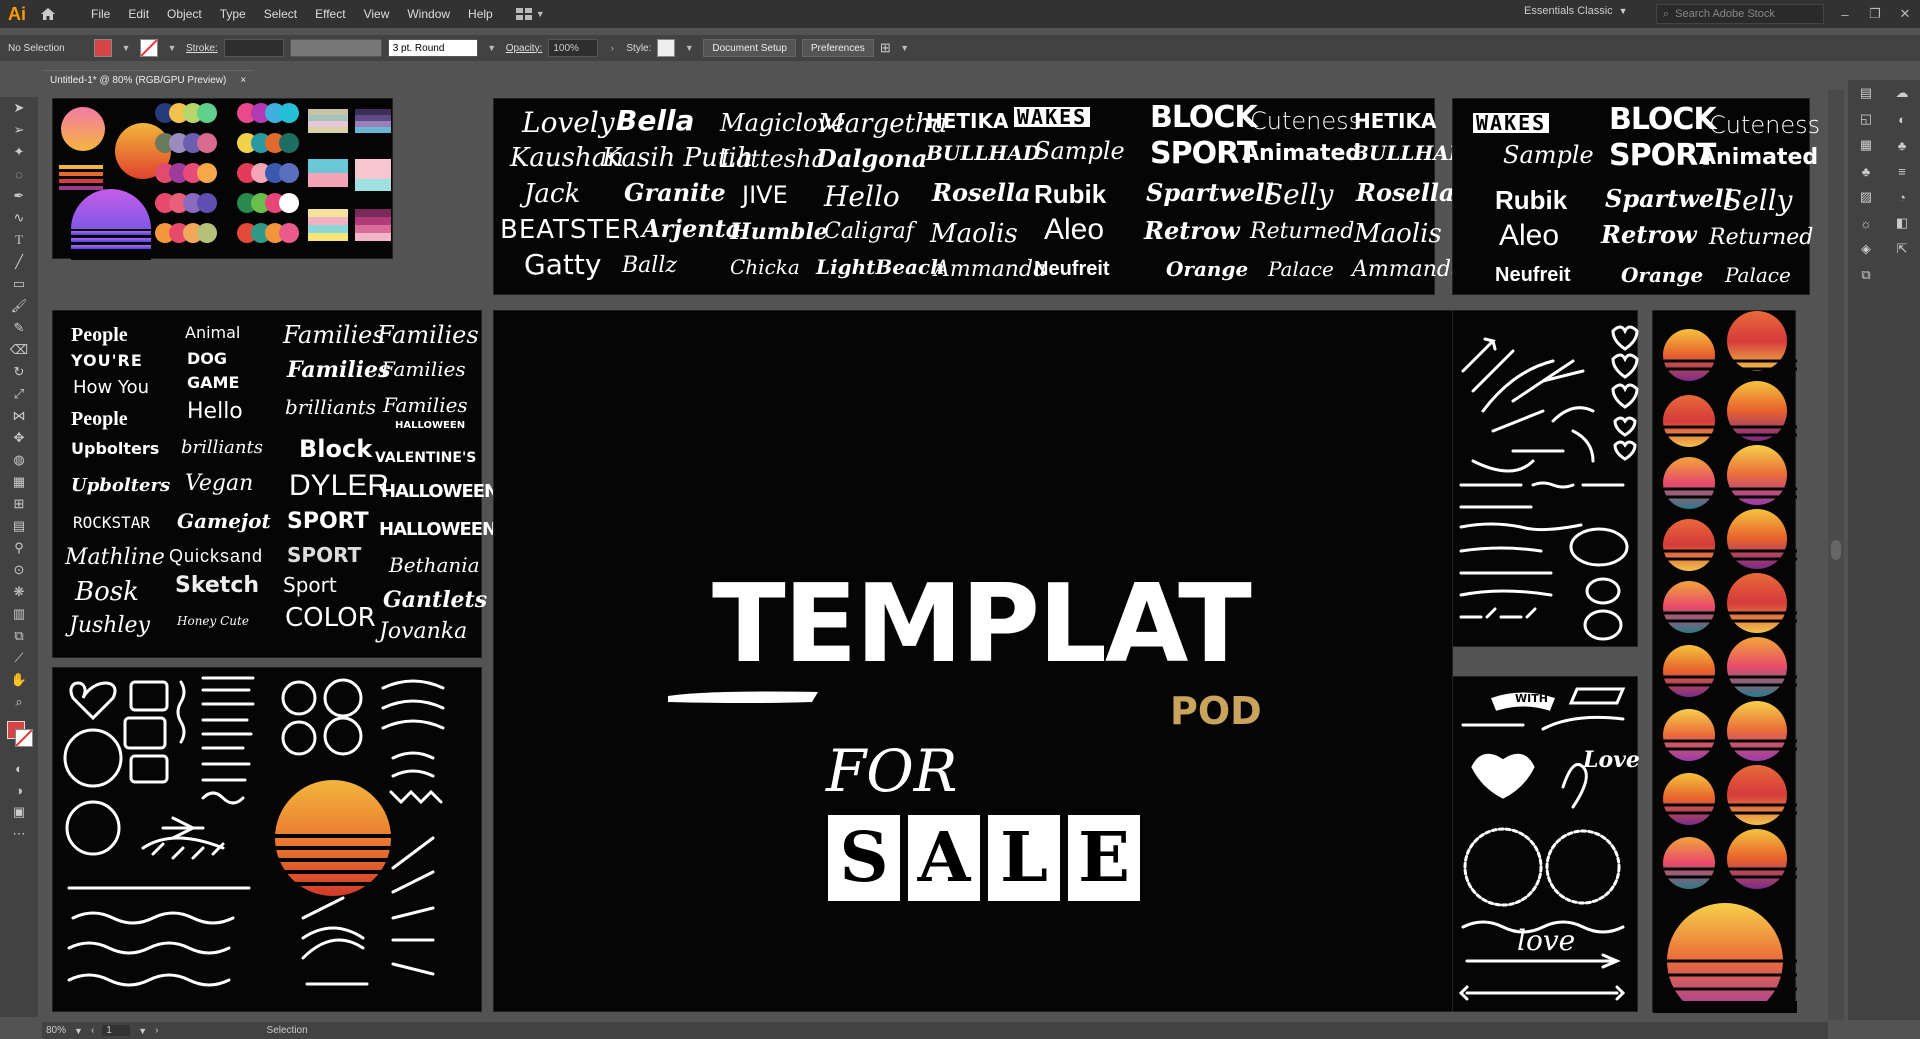 This screenshot has width=1920, height=1039. Describe the element at coordinates (100, 14) in the screenshot. I see `menu-file: File` at that location.